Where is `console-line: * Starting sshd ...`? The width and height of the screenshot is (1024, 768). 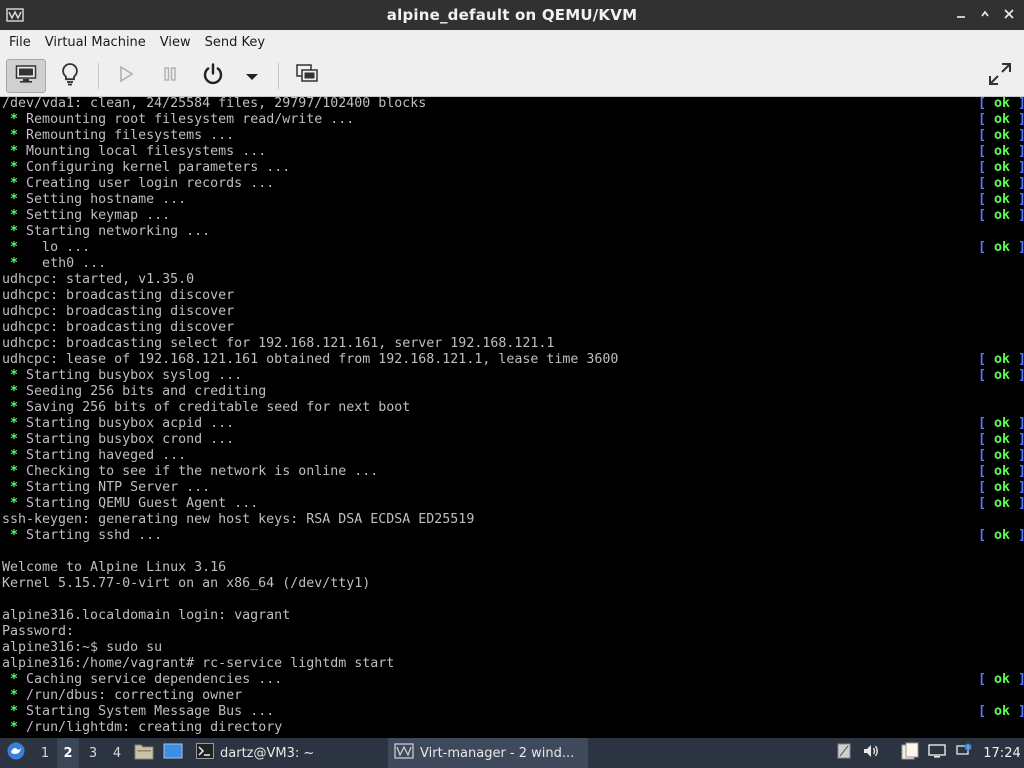 console-line: * Starting sshd ... is located at coordinates (82, 536).